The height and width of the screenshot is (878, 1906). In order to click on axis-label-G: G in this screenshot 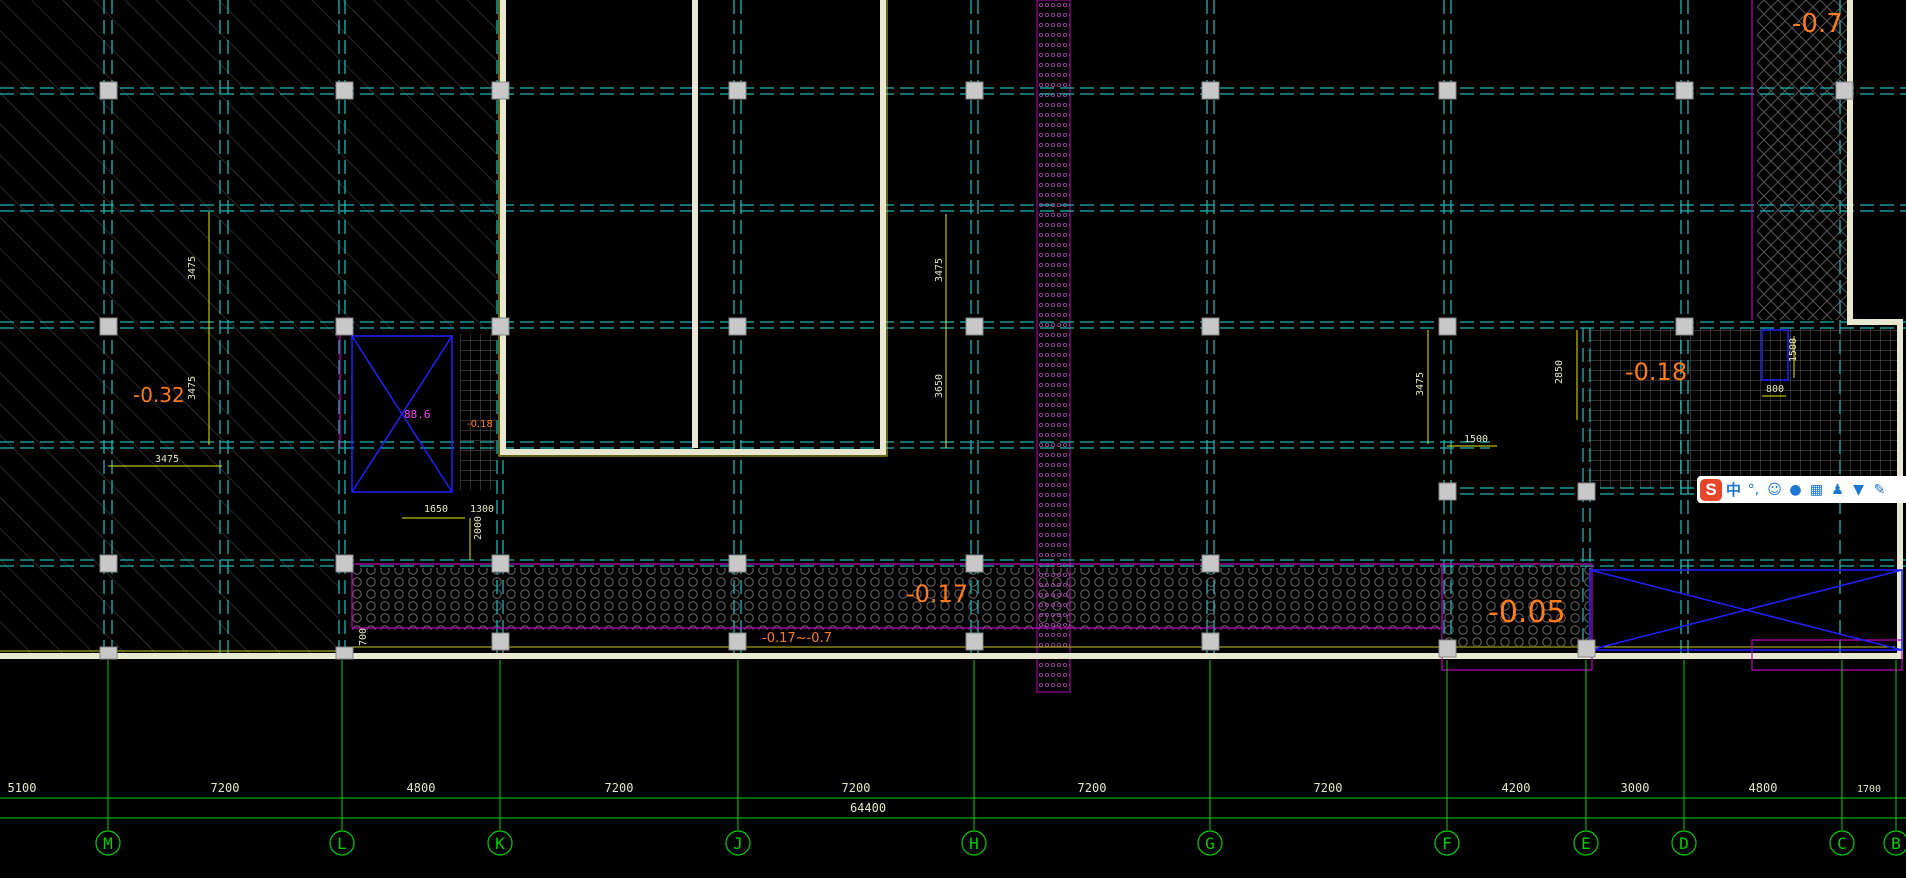, I will do `click(1210, 843)`.